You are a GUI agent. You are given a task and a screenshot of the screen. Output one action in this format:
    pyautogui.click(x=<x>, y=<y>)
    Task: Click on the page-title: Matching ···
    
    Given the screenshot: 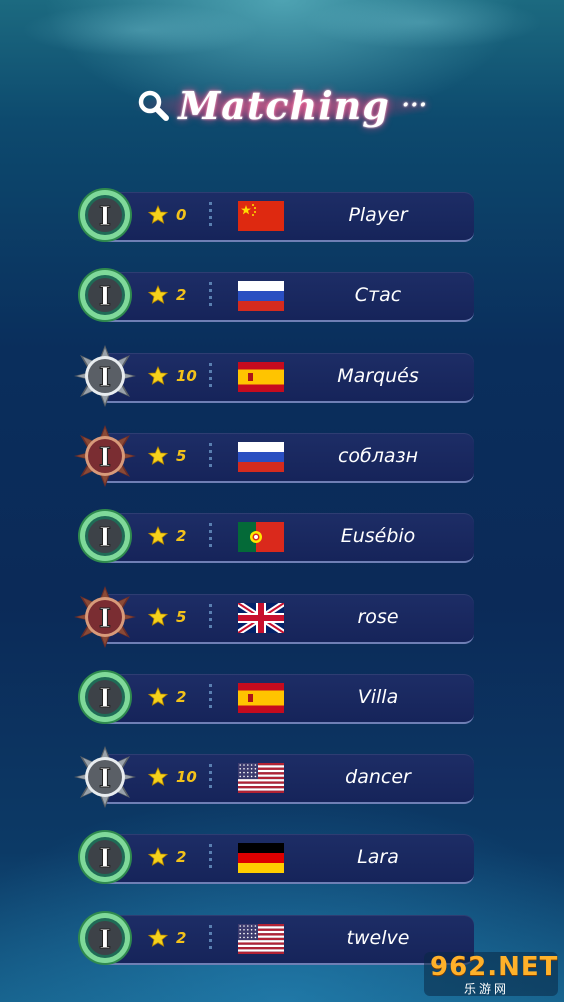 What is the action you would take?
    pyautogui.click(x=282, y=105)
    